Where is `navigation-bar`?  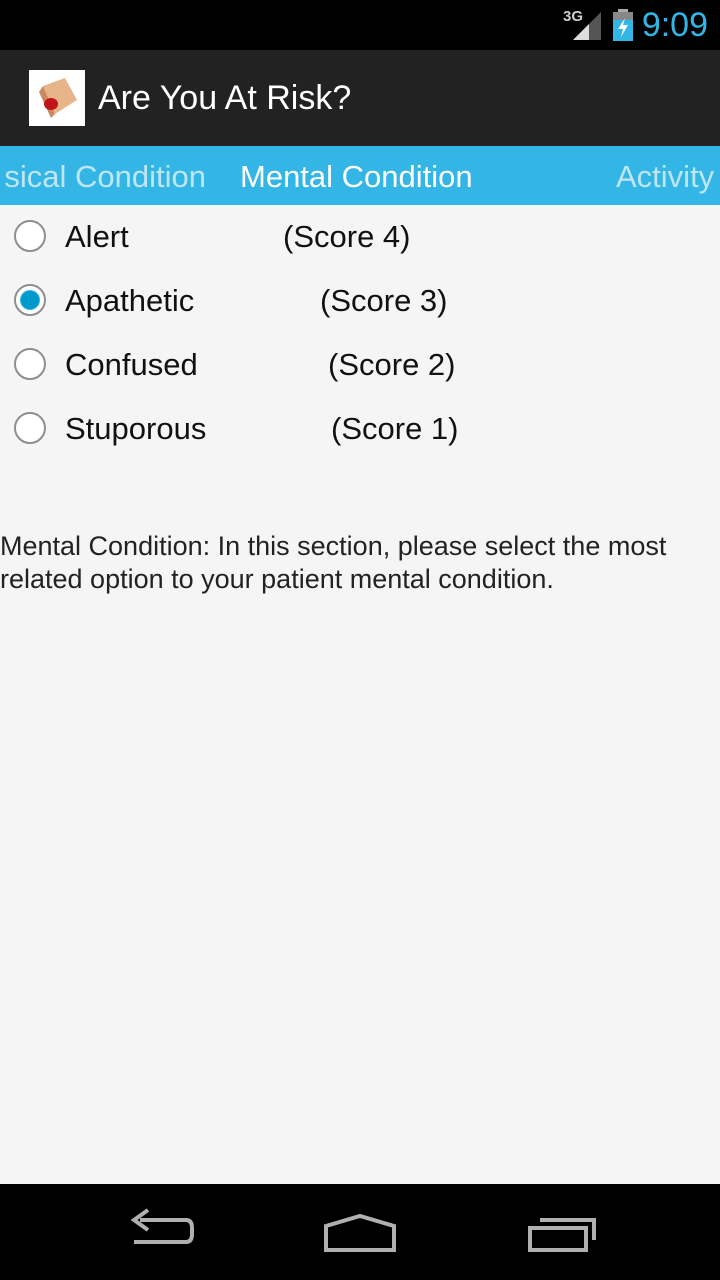
navigation-bar is located at coordinates (360, 1232).